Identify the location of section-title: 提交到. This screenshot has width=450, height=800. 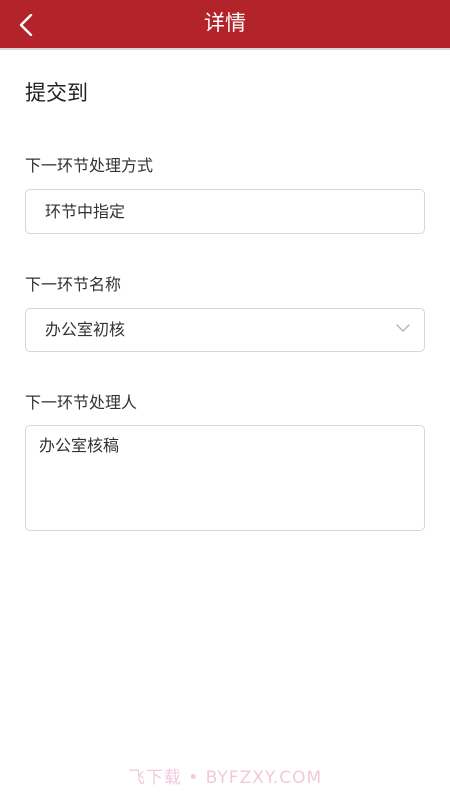
(56, 93).